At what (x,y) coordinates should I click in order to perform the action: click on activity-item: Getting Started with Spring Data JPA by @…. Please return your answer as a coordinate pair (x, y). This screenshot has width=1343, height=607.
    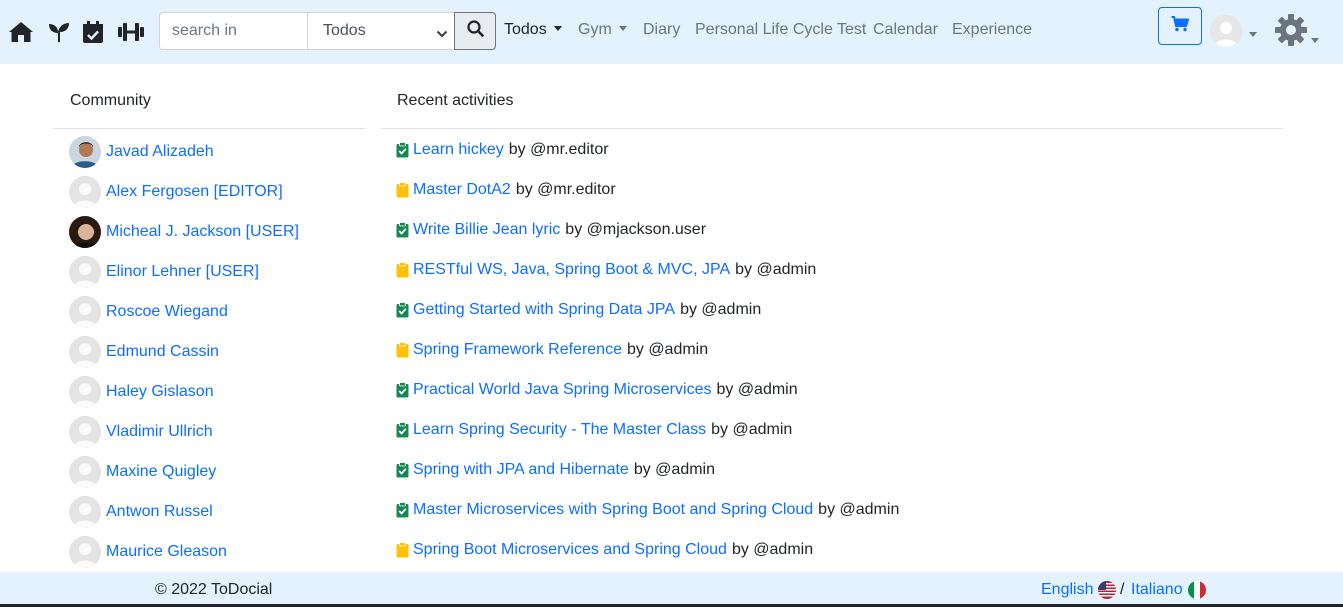
    Looking at the image, I should click on (578, 310).